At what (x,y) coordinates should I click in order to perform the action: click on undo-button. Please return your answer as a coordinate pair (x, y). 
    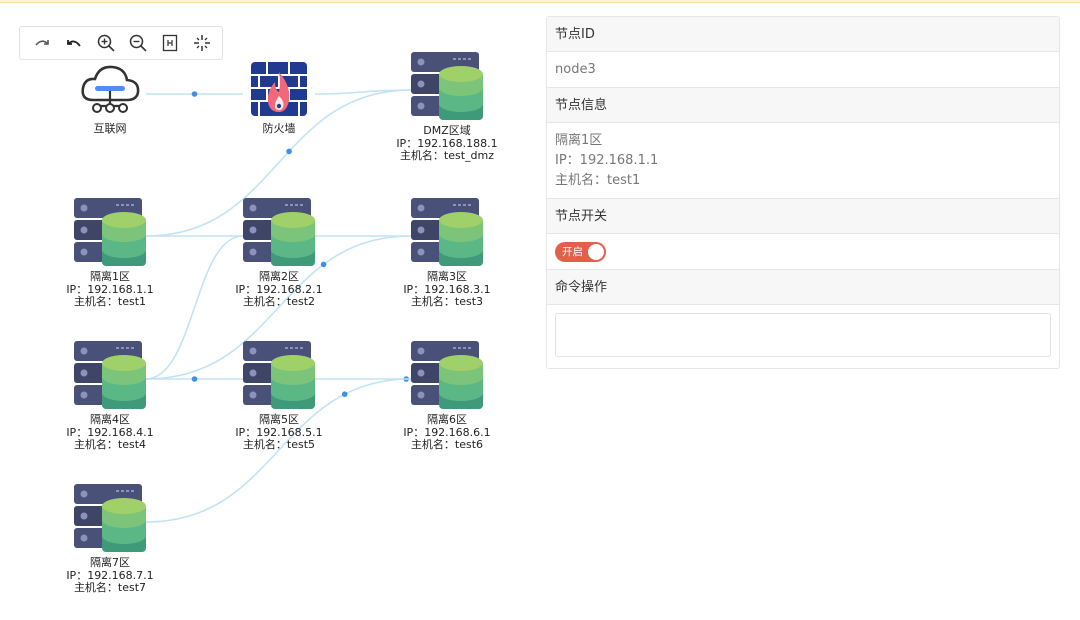
    Looking at the image, I should click on (74, 43).